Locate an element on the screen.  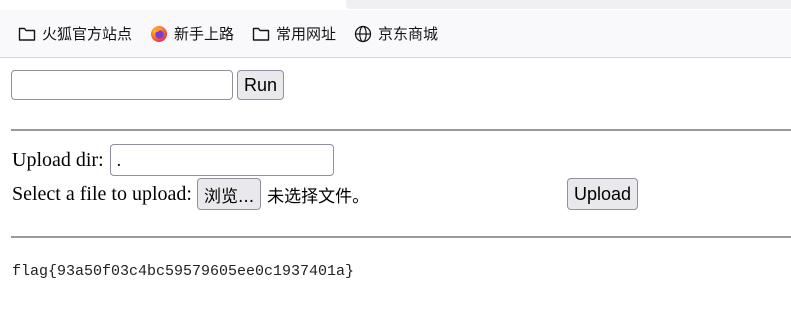
address-bar-edge is located at coordinates (568, 4).